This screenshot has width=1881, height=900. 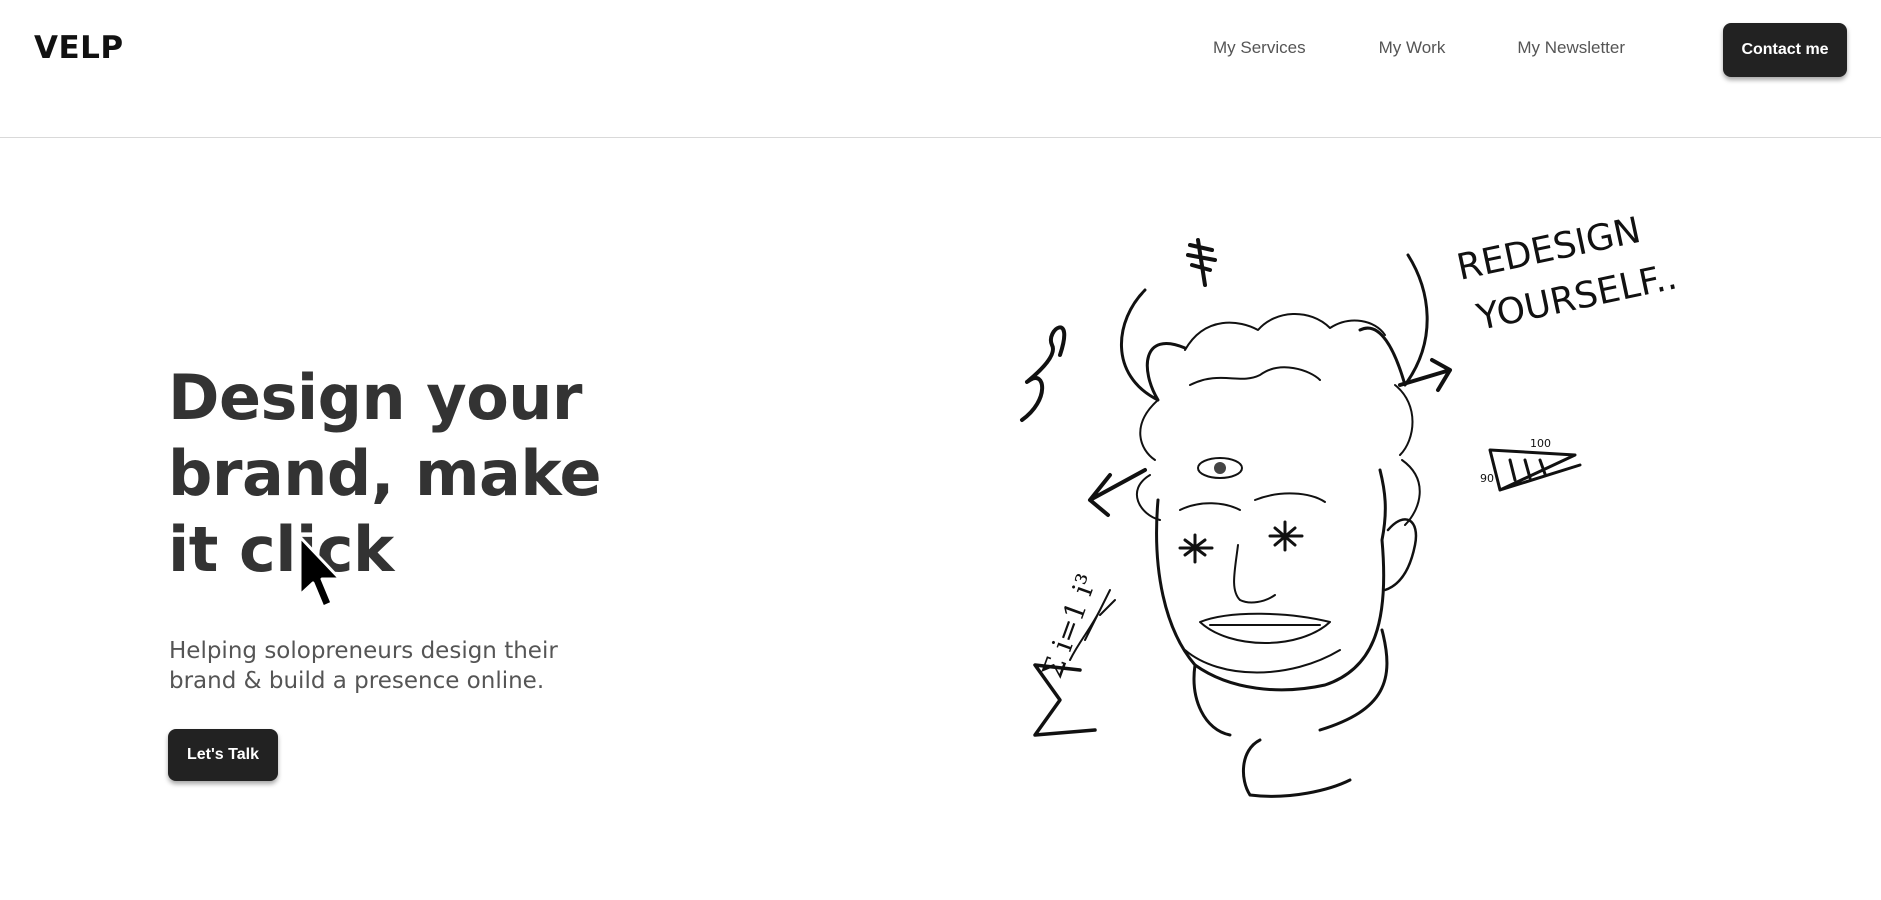 What do you see at coordinates (1785, 50) in the screenshot?
I see `contact-button: Contact me` at bounding box center [1785, 50].